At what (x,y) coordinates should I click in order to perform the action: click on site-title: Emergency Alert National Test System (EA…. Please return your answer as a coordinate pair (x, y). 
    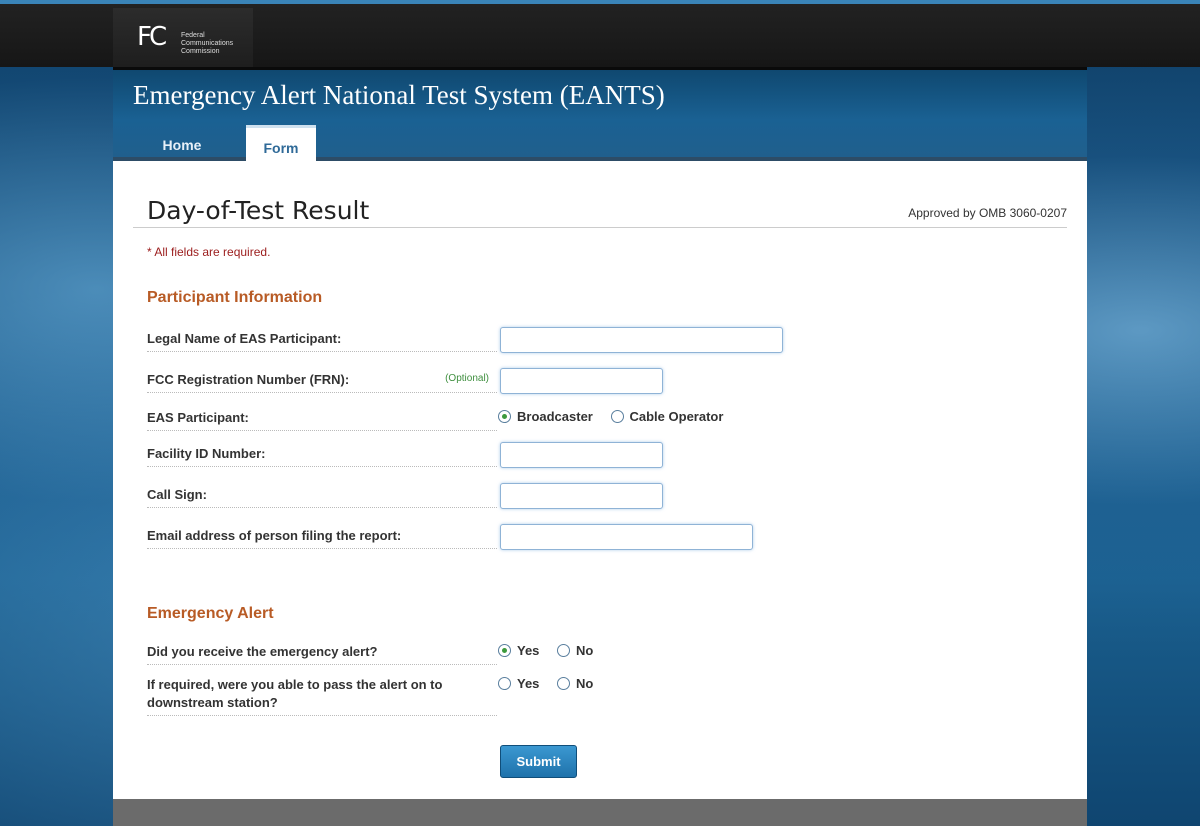
    Looking at the image, I should click on (399, 95).